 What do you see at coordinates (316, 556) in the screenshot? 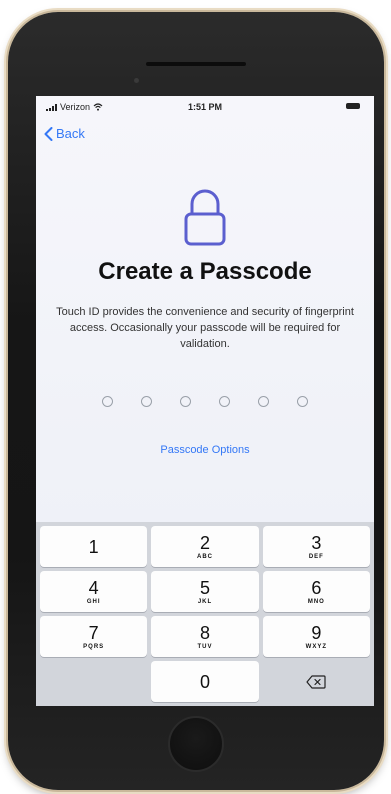
I see `key-letters: DEF` at bounding box center [316, 556].